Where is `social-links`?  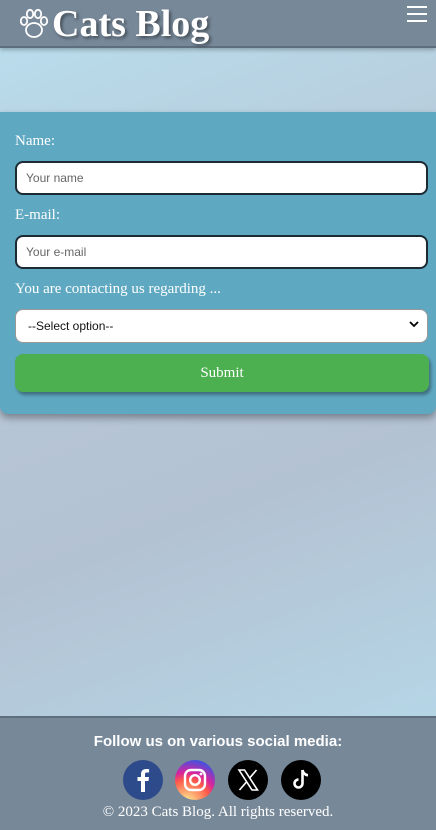 social-links is located at coordinates (223, 780).